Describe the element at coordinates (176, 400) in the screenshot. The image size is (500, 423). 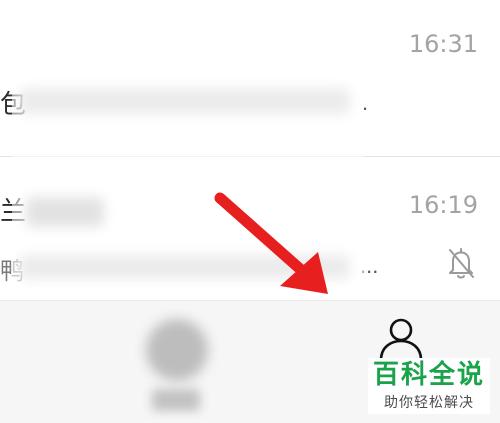
I see `blurred-tab-label` at that location.